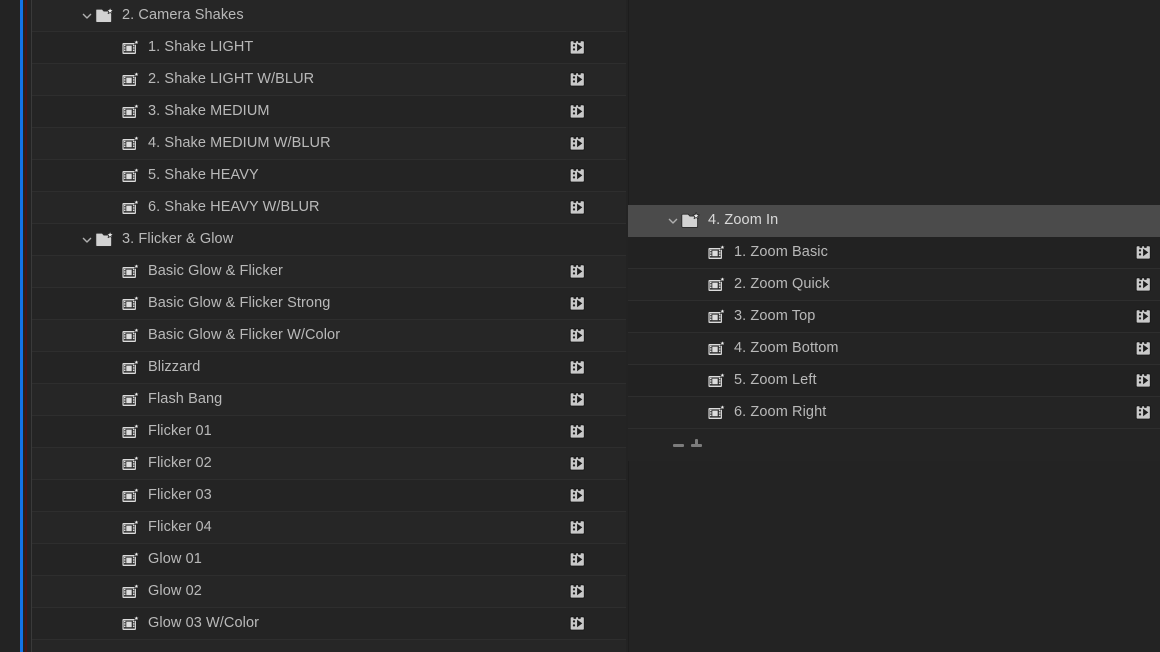  I want to click on preset-label: Glow 02, so click(175, 591).